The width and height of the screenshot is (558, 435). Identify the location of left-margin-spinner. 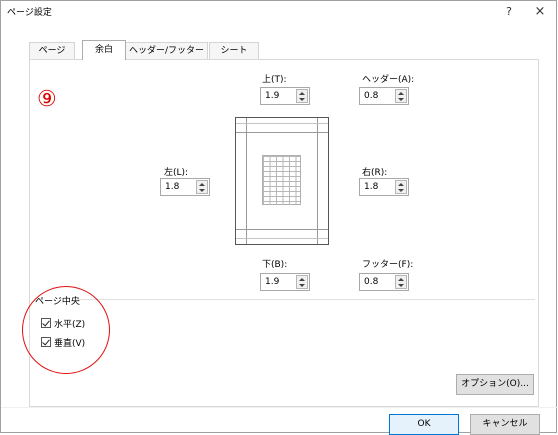
(185, 187).